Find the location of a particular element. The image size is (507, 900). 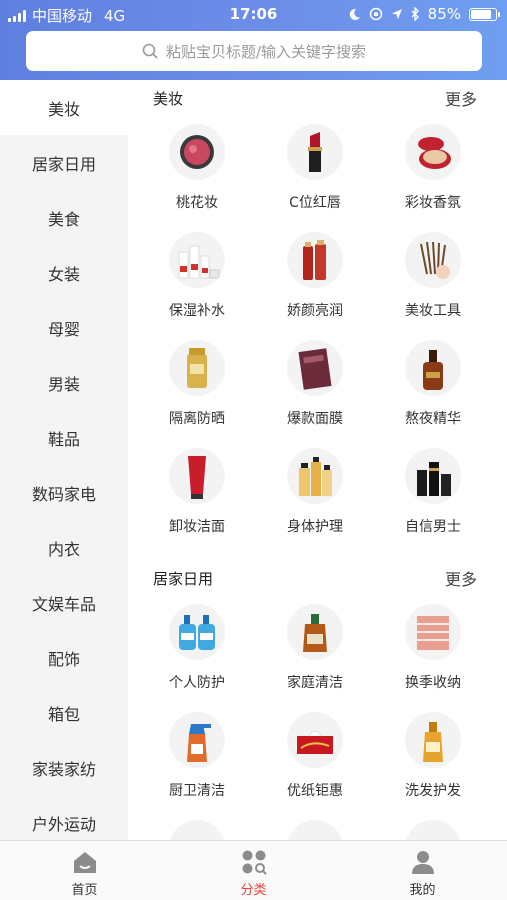

subcategory-item: 个人防护 is located at coordinates (197, 650).